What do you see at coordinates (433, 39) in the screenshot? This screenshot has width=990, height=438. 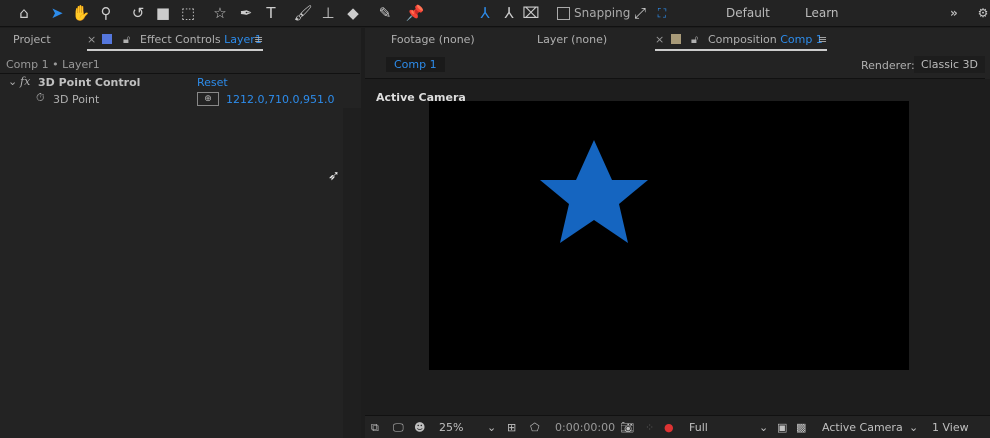 I see `tab-footage: Footage (none)` at bounding box center [433, 39].